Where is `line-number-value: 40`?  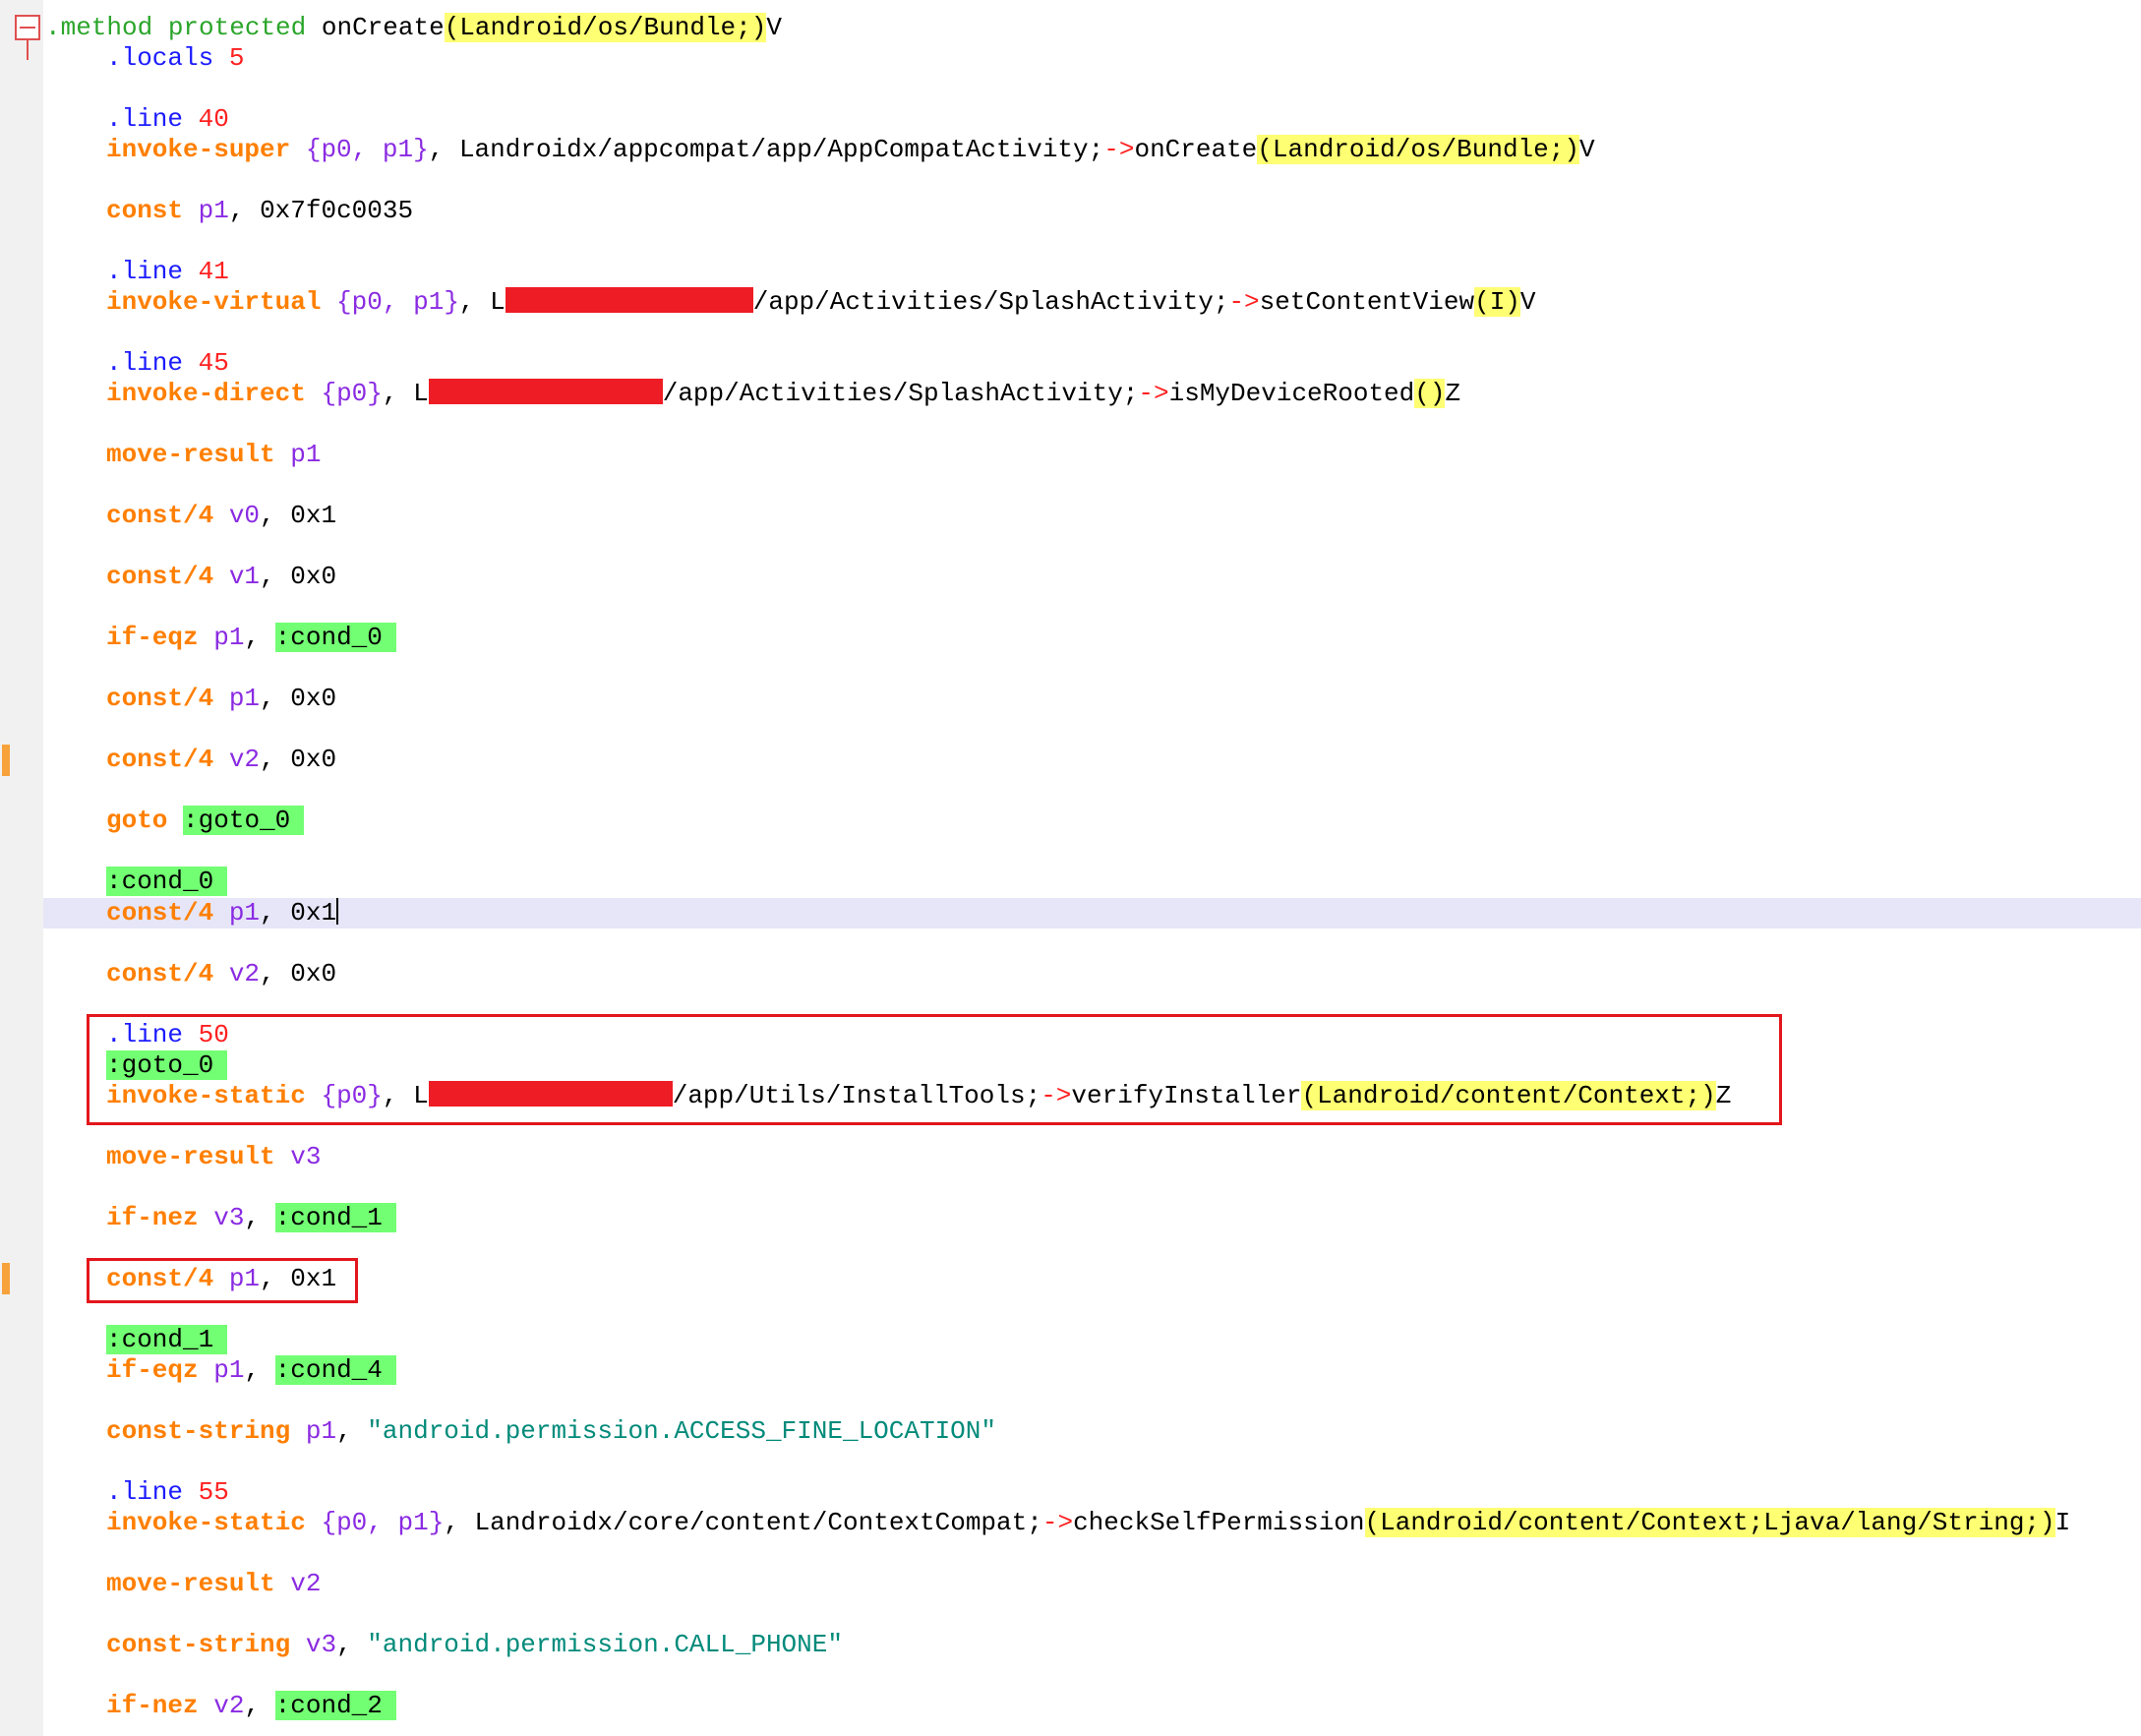
line-number-value: 40 is located at coordinates (213, 119).